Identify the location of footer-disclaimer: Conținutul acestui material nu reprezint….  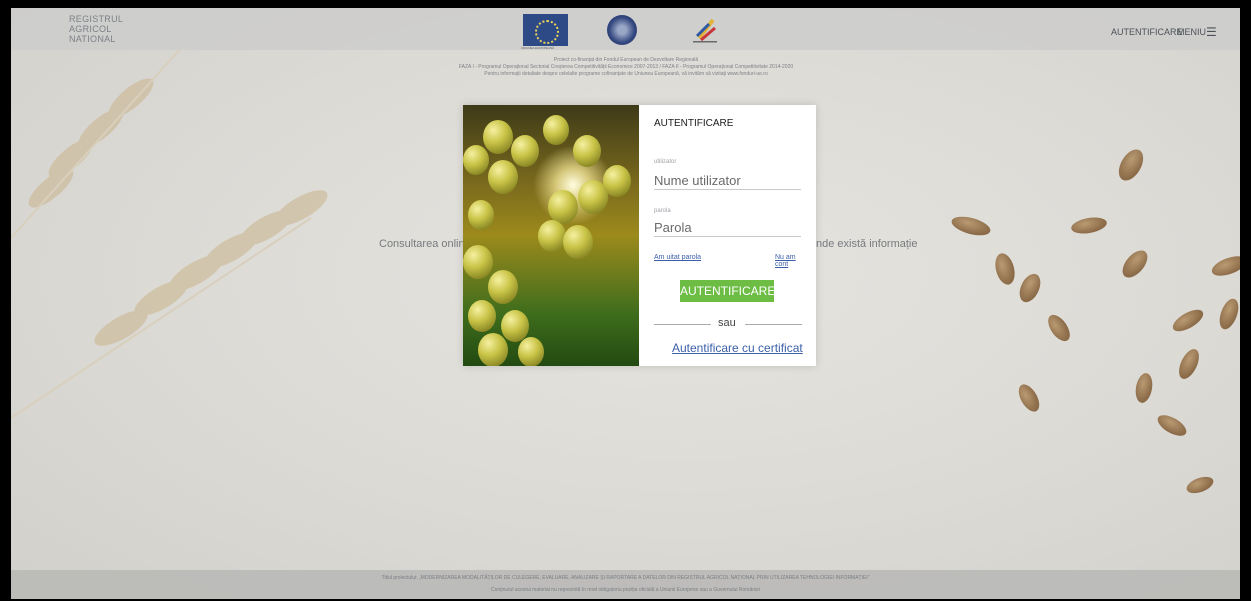
(625, 590).